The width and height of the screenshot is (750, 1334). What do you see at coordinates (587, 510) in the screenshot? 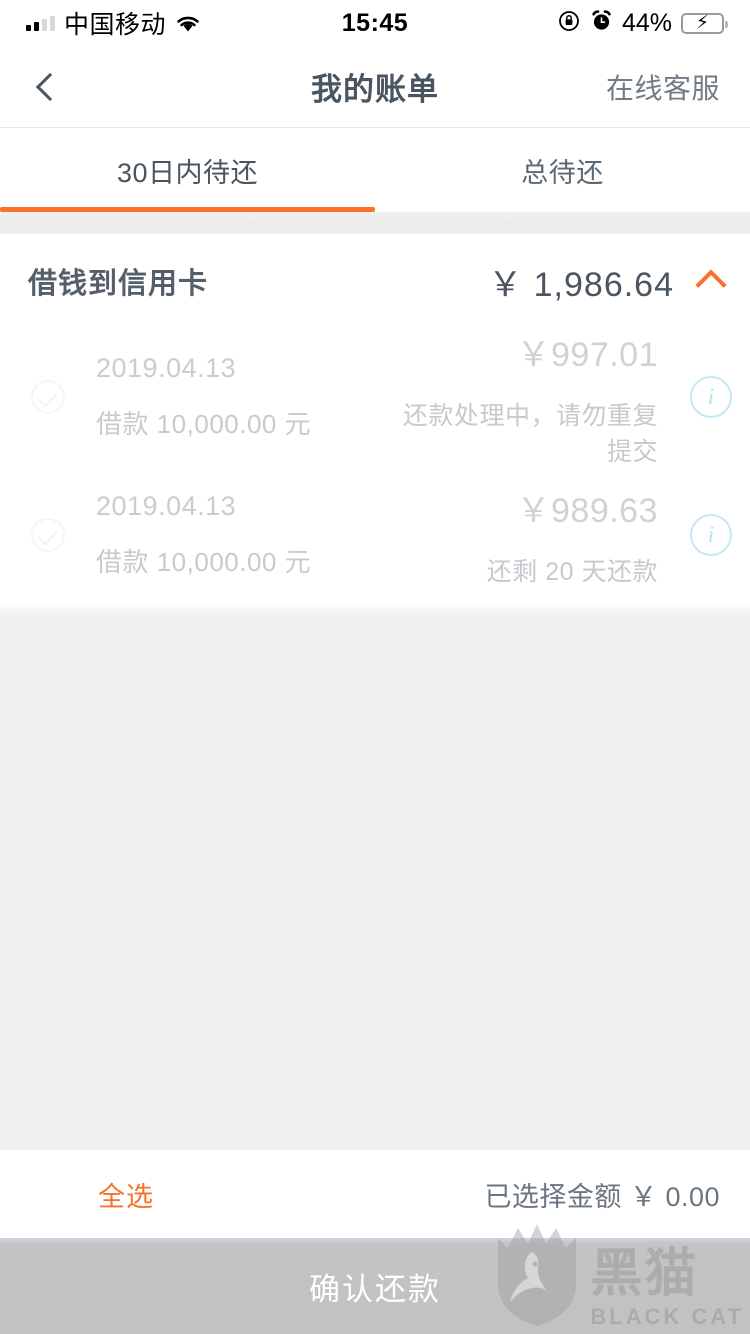
I see `row-amount: ￥989.63` at bounding box center [587, 510].